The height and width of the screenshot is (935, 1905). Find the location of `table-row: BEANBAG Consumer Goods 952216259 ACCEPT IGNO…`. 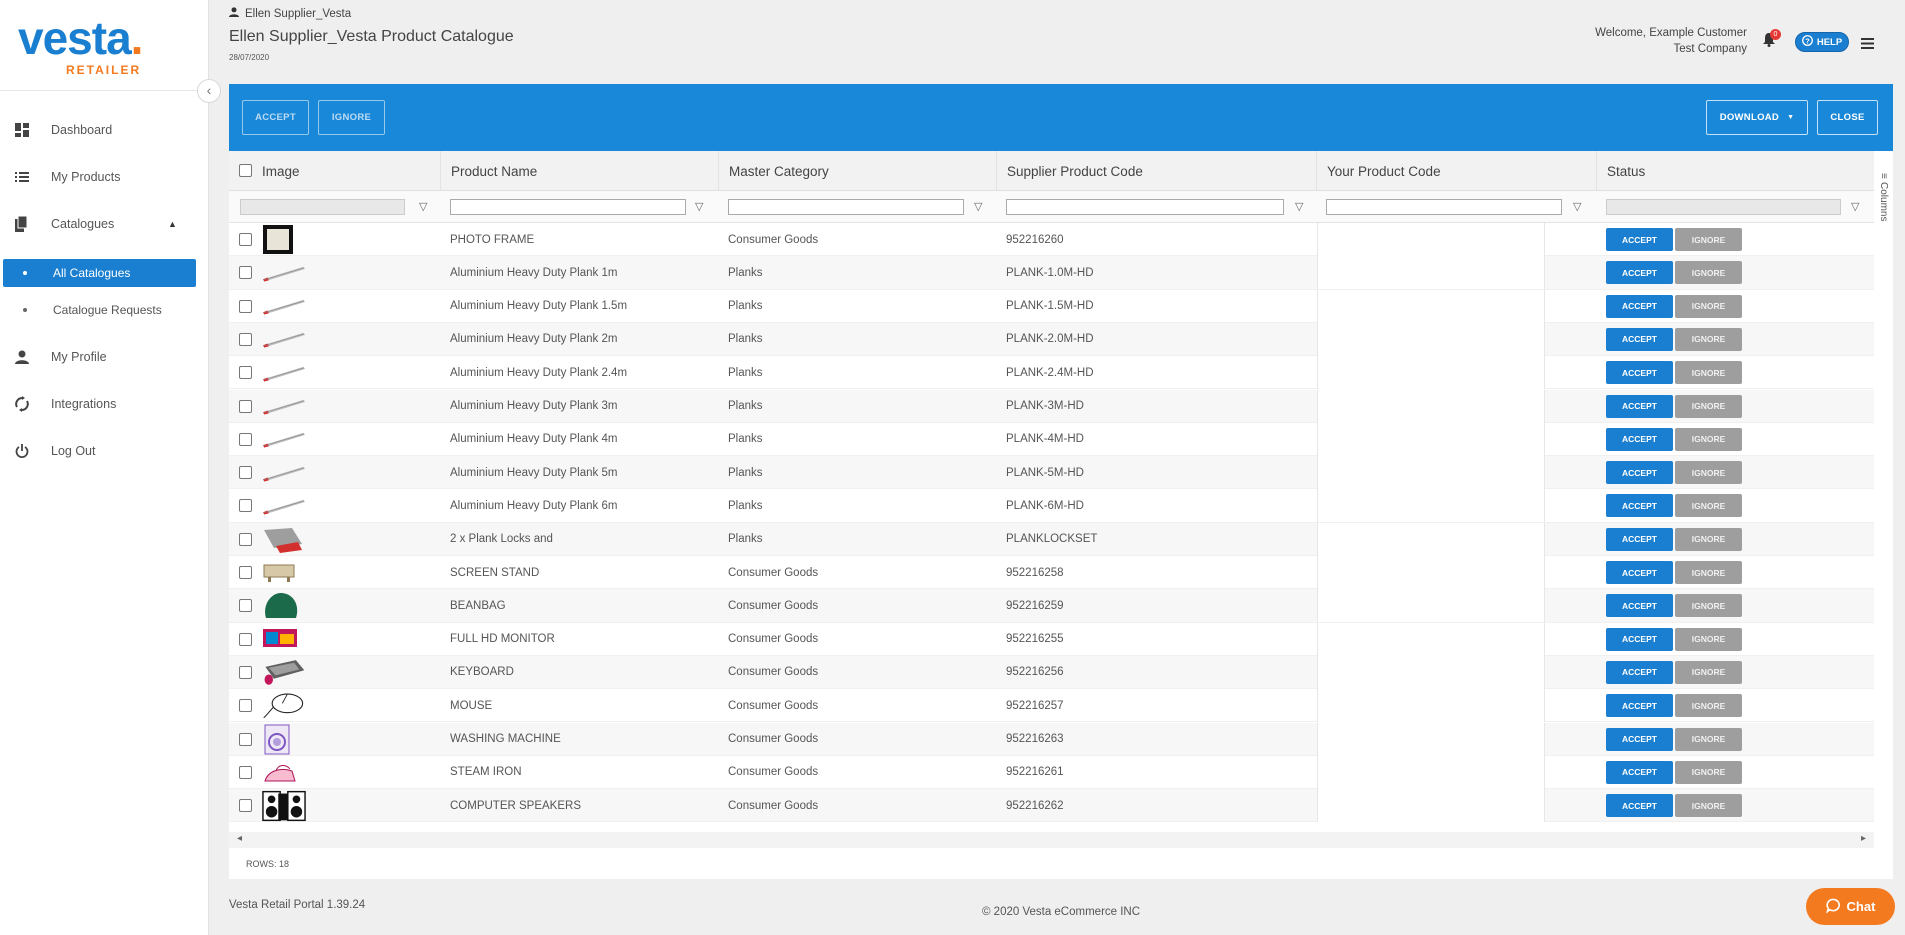

table-row: BEANBAG Consumer Goods 952216259 ACCEPT IGNO… is located at coordinates (1051, 606).